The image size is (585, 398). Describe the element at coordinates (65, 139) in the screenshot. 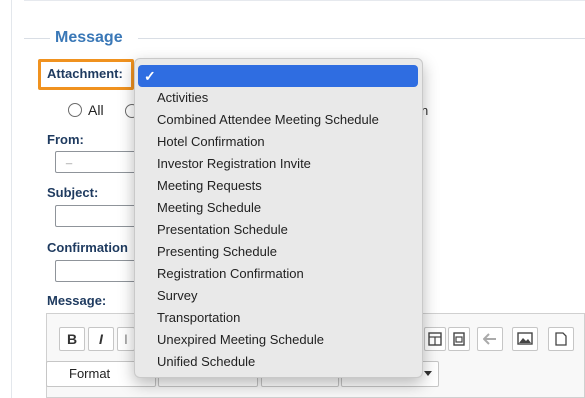

I see `from-label: From:` at that location.